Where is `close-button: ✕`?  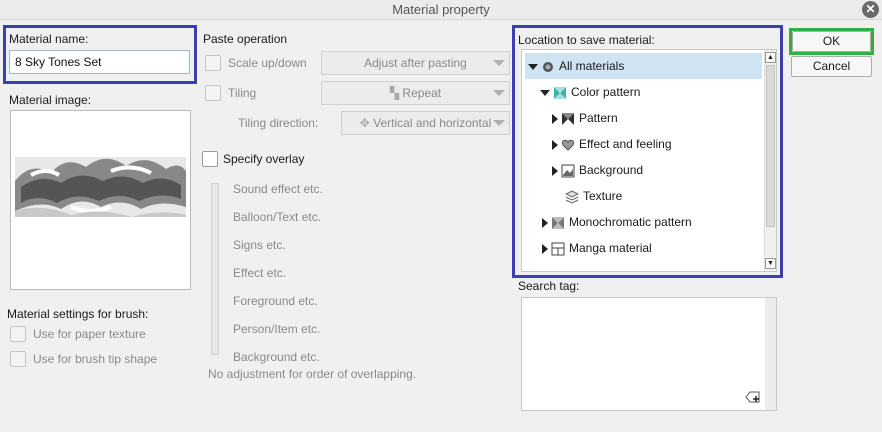
close-button: ✕ is located at coordinates (870, 9).